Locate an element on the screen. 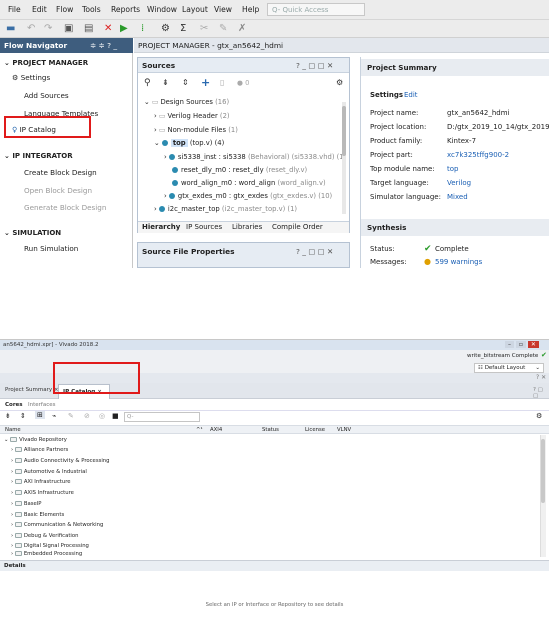  section-ip-integrator: ⌄ IP INTEGRATOR is located at coordinates (38, 156).